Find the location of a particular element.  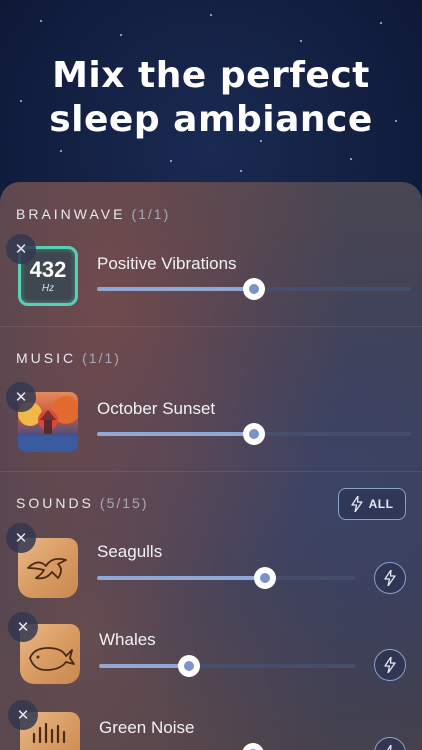

section-header-music: MUSIC (1/1) is located at coordinates (68, 358).